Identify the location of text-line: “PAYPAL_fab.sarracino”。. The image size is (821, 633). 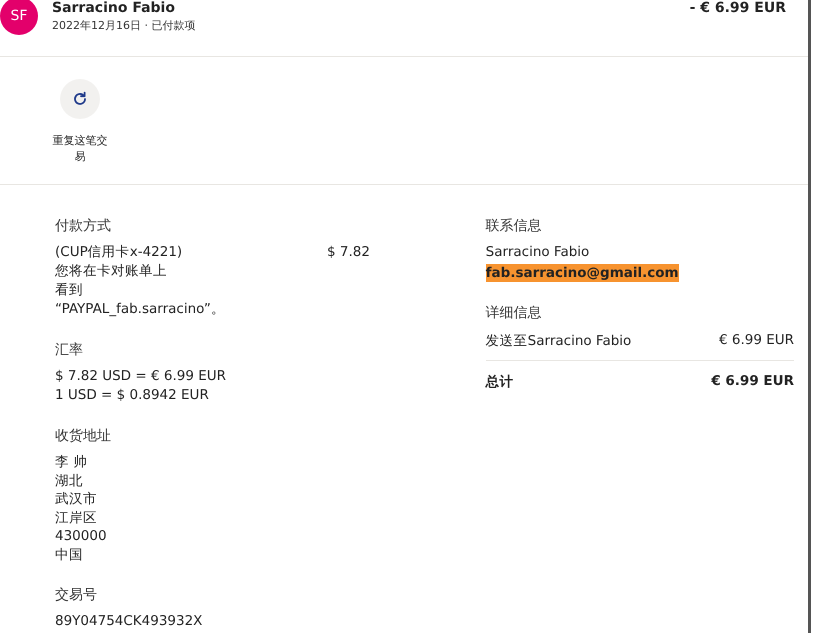
(140, 309).